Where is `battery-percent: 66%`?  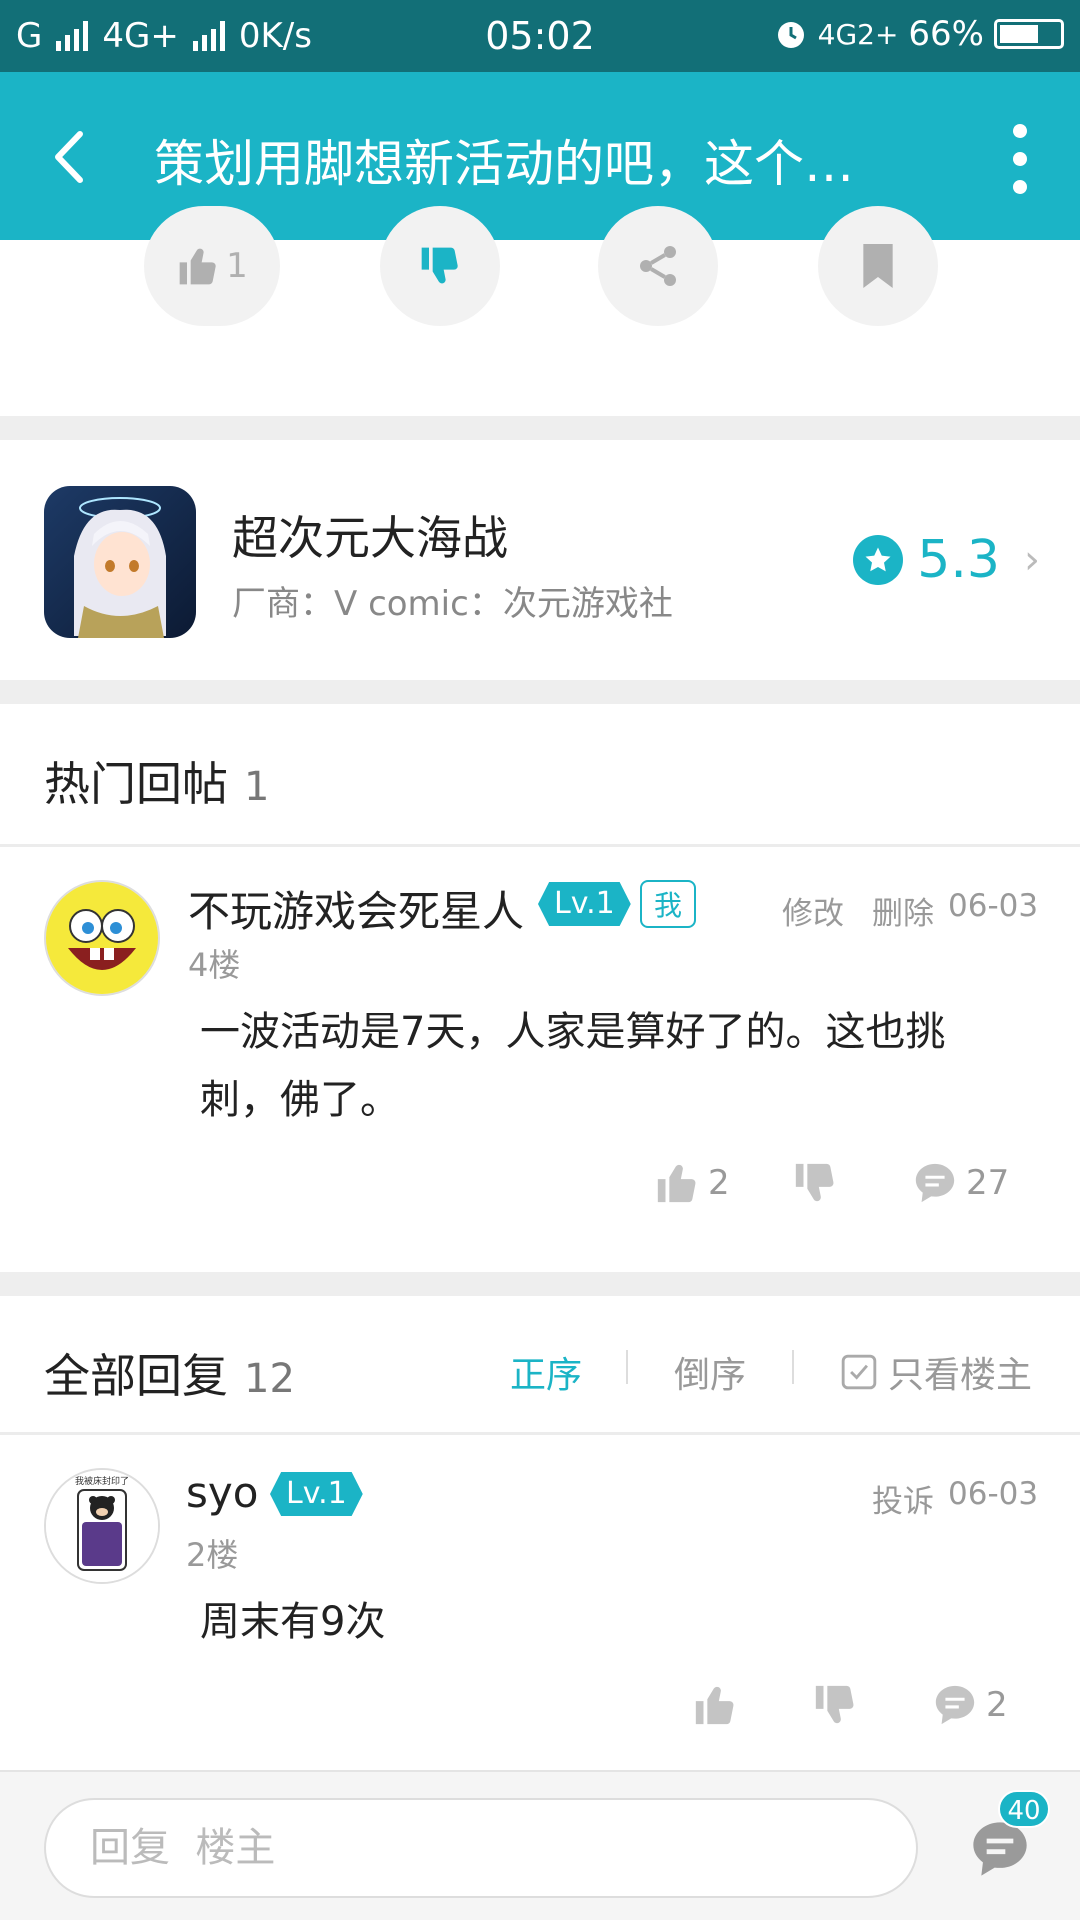
battery-percent: 66% is located at coordinates (946, 34).